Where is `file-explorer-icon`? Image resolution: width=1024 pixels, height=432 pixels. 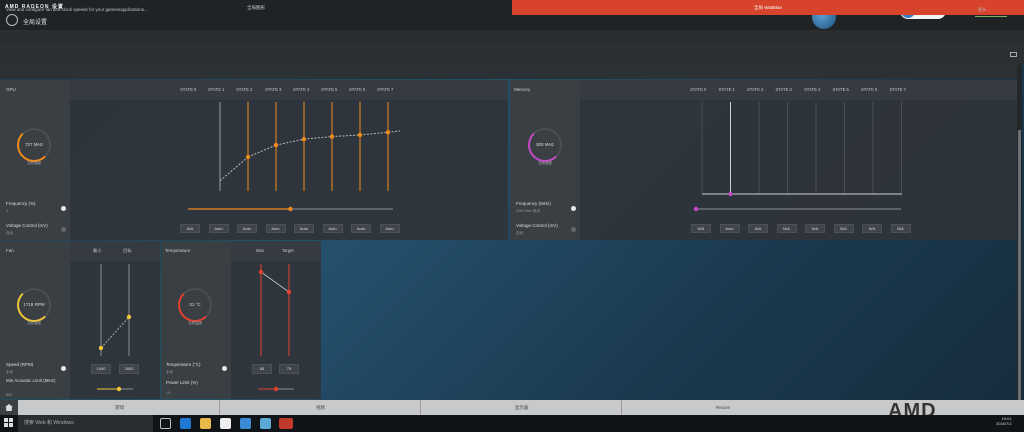 file-explorer-icon is located at coordinates (205, 423).